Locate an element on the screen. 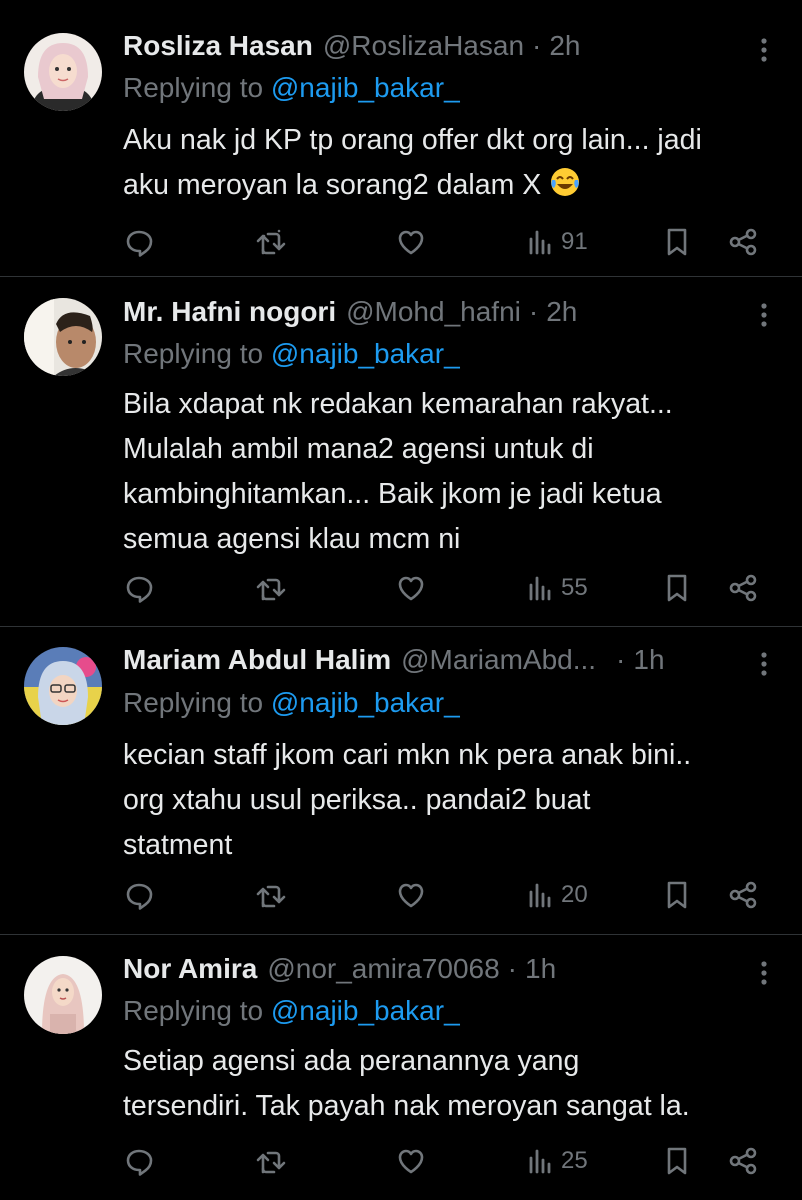 The height and width of the screenshot is (1200, 802). views-count: 20 is located at coordinates (574, 894).